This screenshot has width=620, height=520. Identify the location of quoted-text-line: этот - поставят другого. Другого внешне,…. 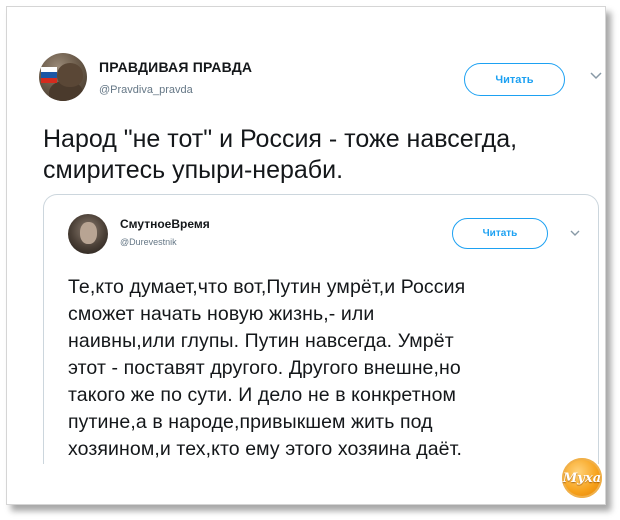
(264, 368).